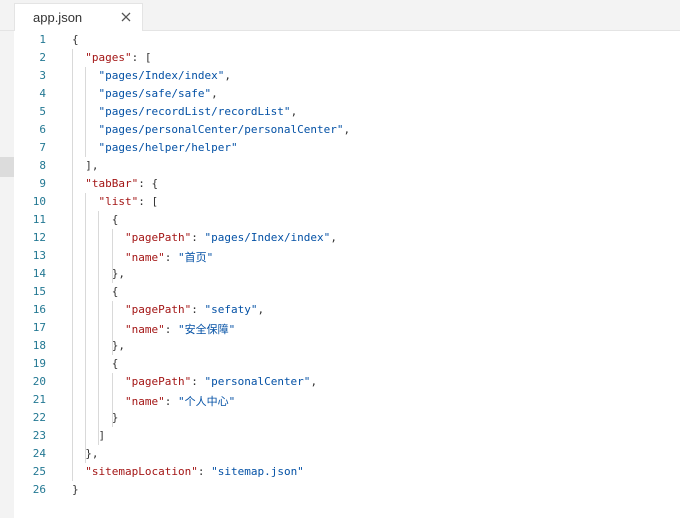 This screenshot has height=518, width=680. Describe the element at coordinates (224, 129) in the screenshot. I see `line-text: "pages/personalCenter/personalCenter",` at that location.